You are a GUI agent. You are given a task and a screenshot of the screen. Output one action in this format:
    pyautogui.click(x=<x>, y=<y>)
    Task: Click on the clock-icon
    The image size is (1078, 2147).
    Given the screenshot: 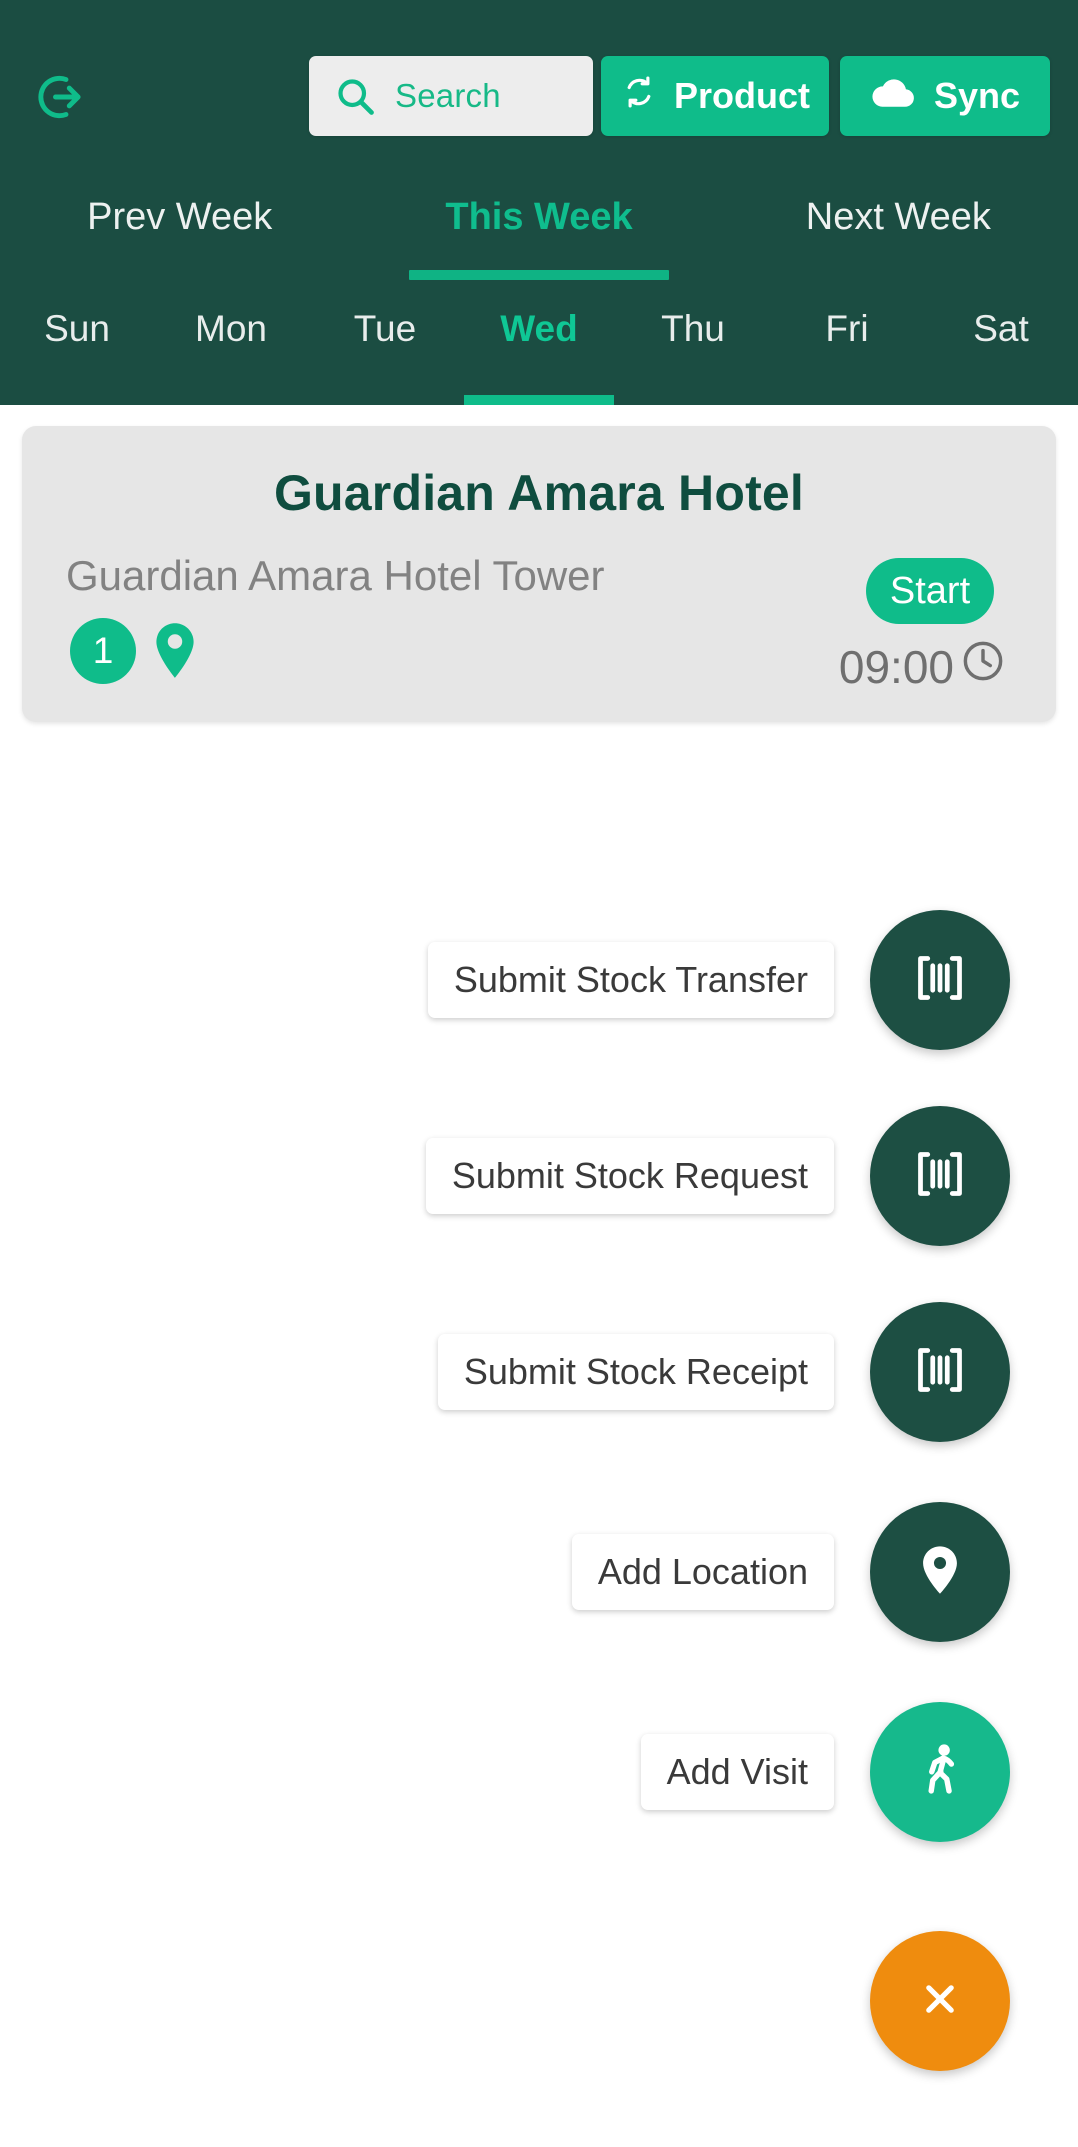 What is the action you would take?
    pyautogui.click(x=983, y=666)
    